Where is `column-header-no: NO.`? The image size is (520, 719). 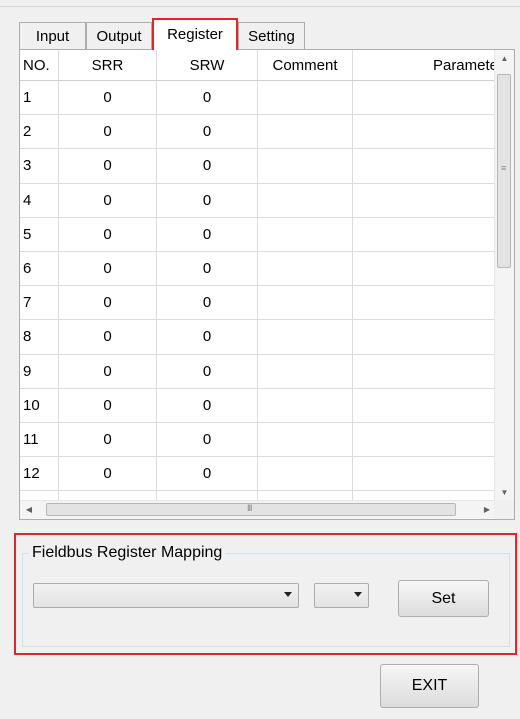 column-header-no: NO. is located at coordinates (39, 65).